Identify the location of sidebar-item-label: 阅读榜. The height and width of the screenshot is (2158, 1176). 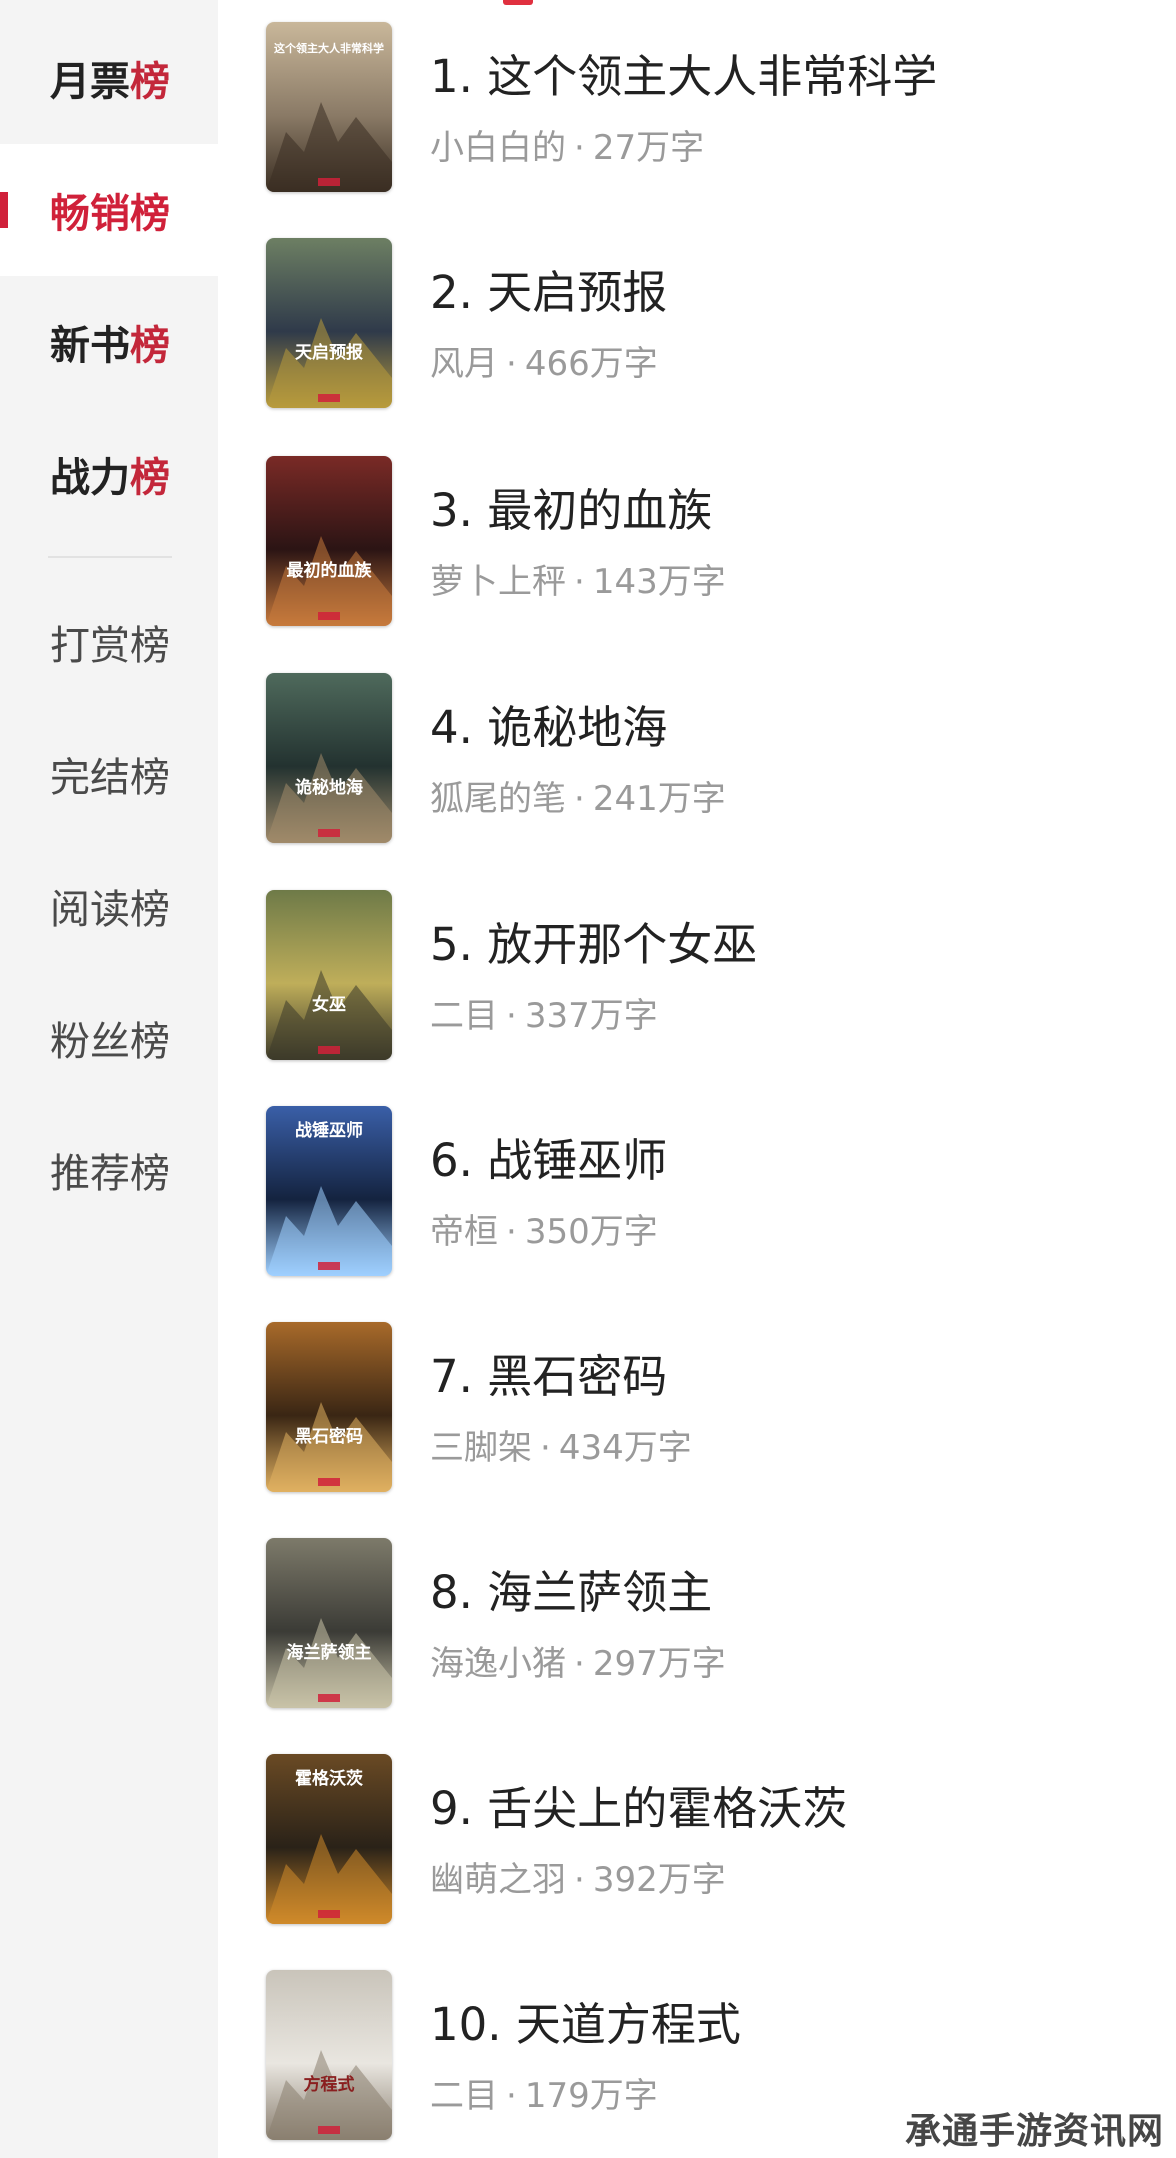
(110, 910).